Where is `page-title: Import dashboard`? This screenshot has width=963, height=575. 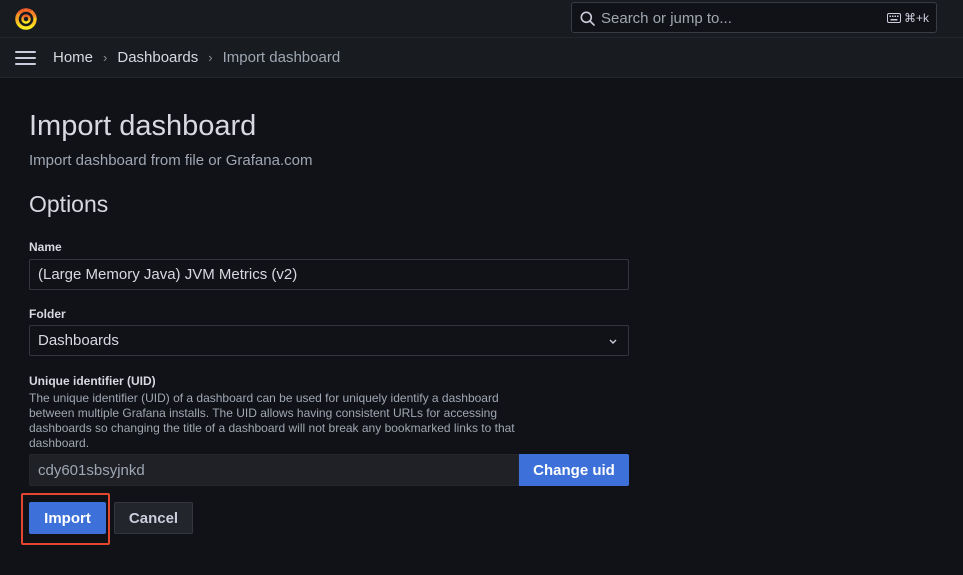
page-title: Import dashboard is located at coordinates (143, 126).